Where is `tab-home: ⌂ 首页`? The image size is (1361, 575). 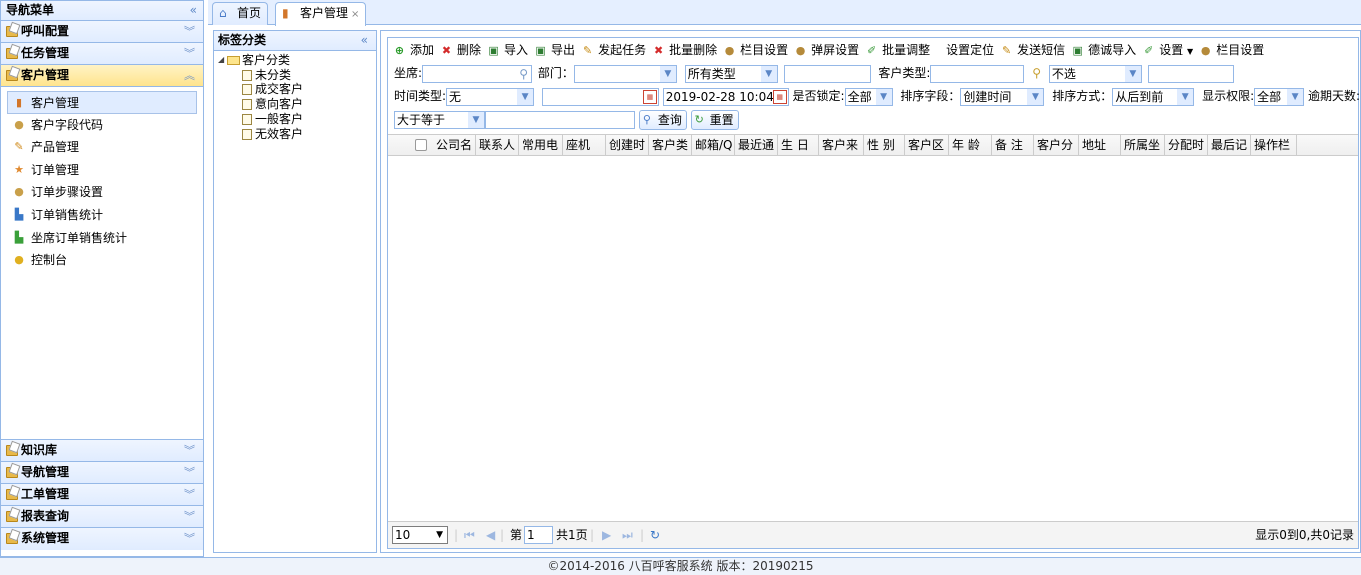
tab-home: ⌂ 首页 is located at coordinates (240, 13).